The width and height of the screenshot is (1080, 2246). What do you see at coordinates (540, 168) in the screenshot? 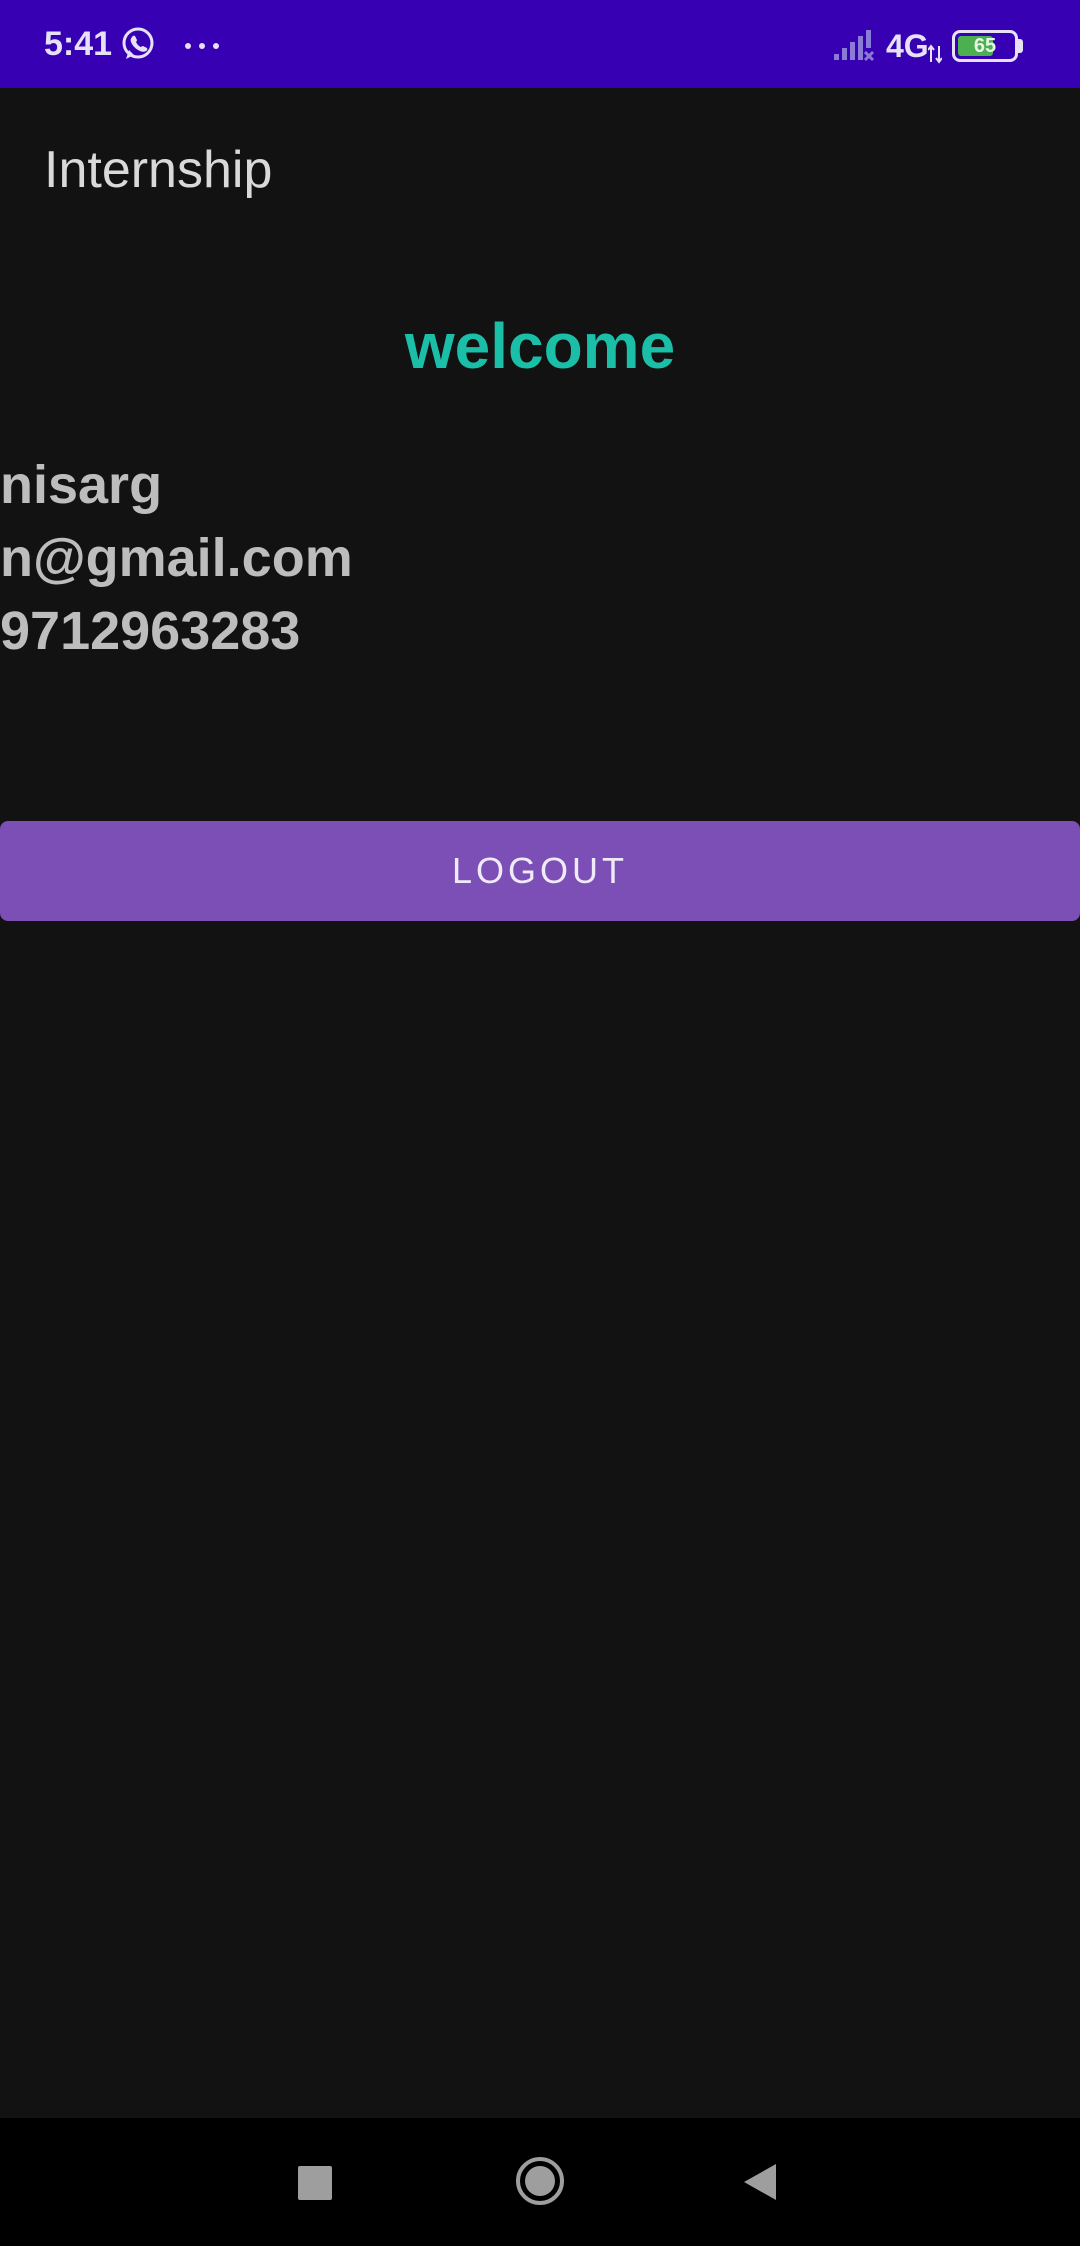
I see `app-bar: Internship` at bounding box center [540, 168].